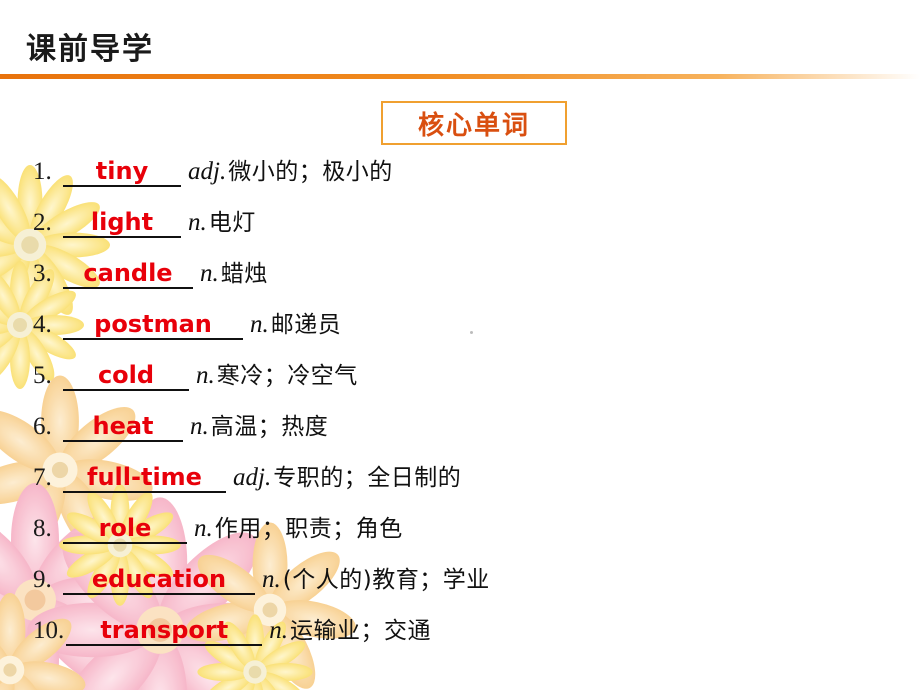  I want to click on page-header: 课前导学, so click(460, 41).